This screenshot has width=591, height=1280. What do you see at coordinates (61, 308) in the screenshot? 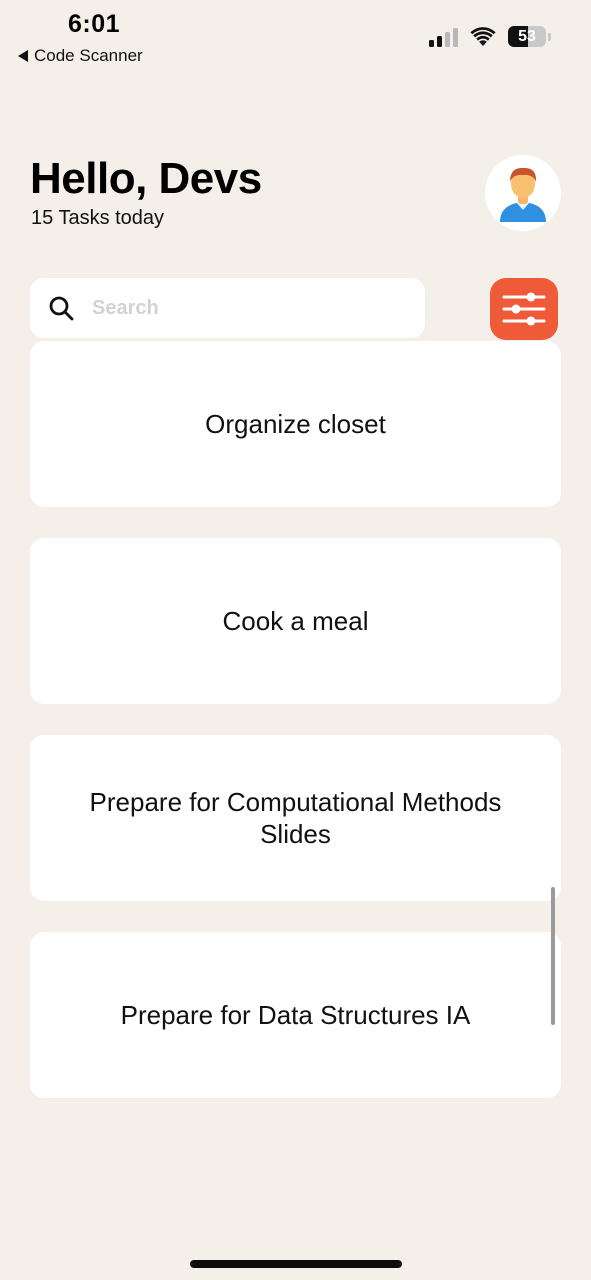
I see `search-icon` at bounding box center [61, 308].